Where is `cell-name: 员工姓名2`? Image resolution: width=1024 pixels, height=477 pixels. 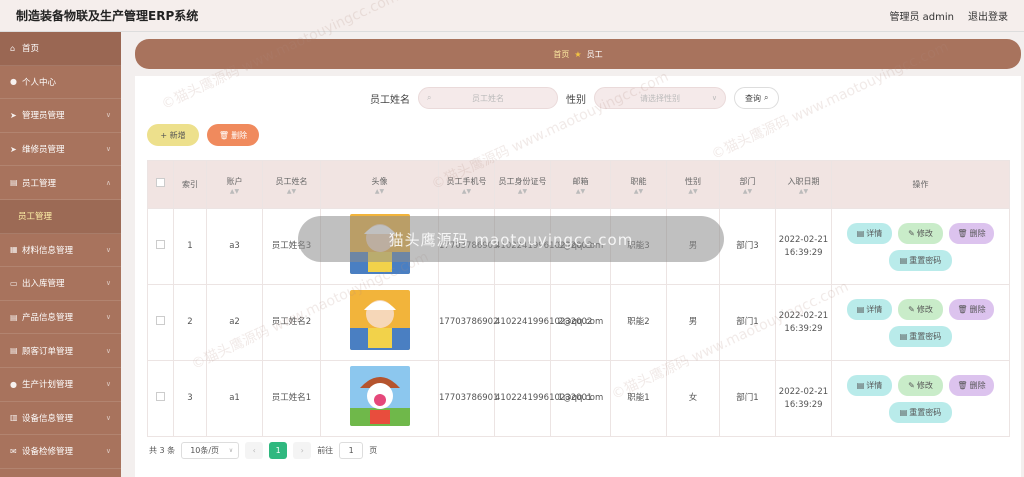 cell-name: 员工姓名2 is located at coordinates (291, 322).